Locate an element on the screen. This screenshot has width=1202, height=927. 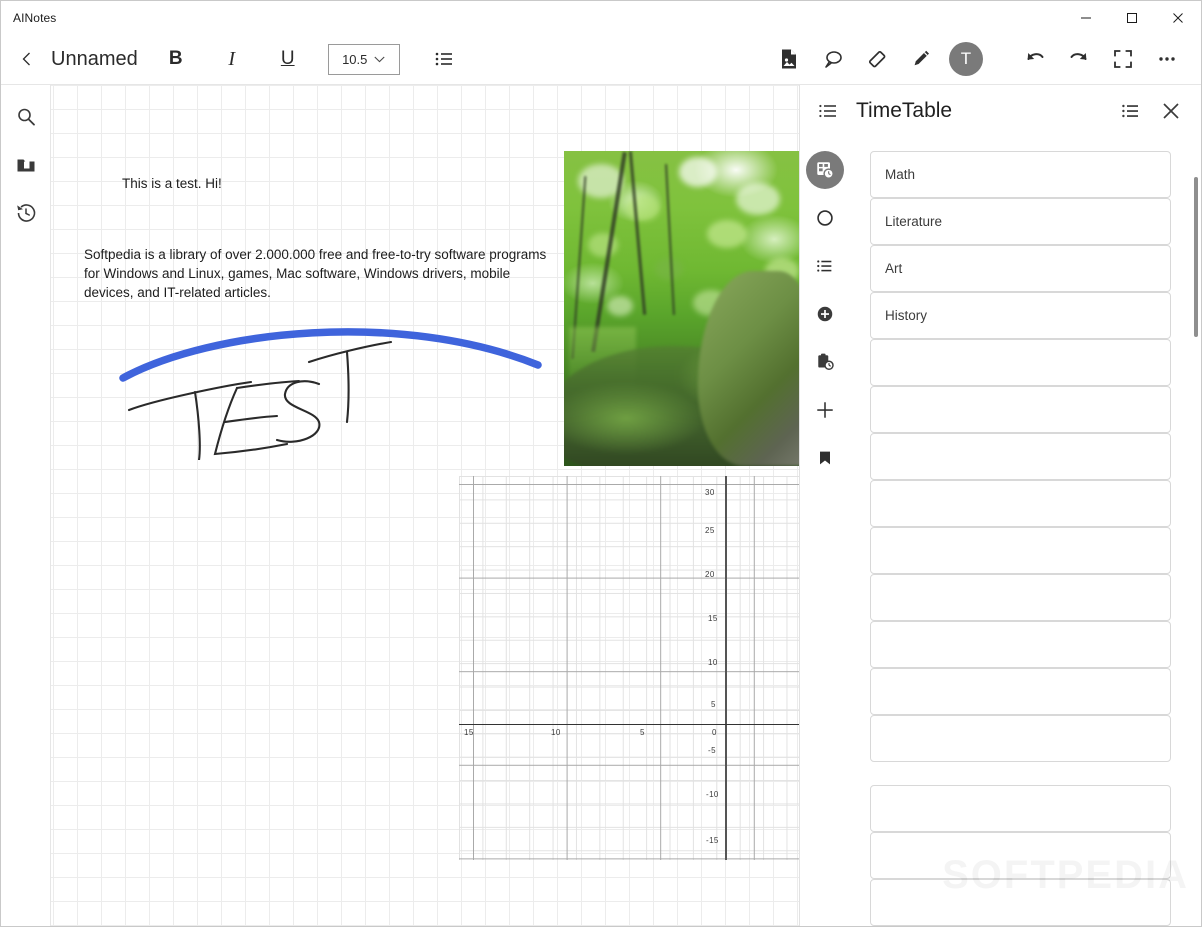
redo-icon is located at coordinates (1078, 56).